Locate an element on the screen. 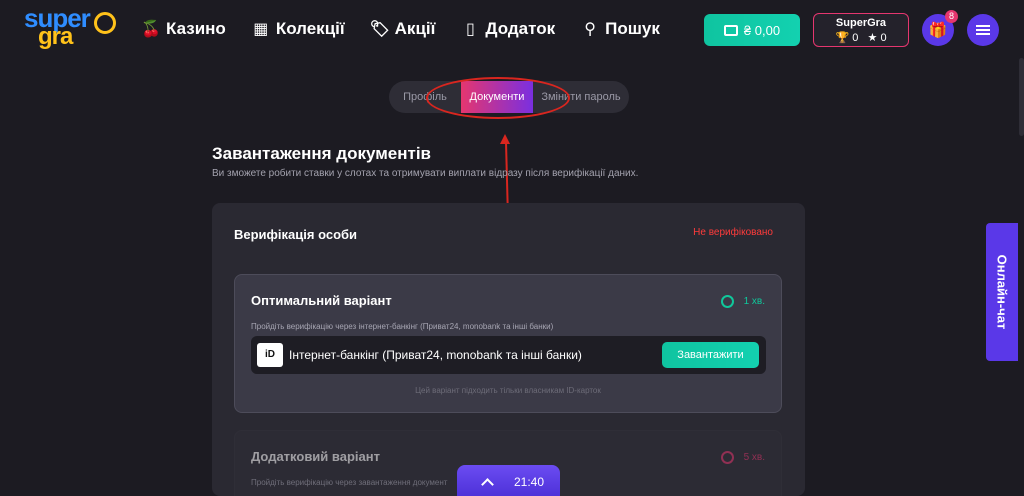  clock-pill: 21:40 is located at coordinates (508, 480).